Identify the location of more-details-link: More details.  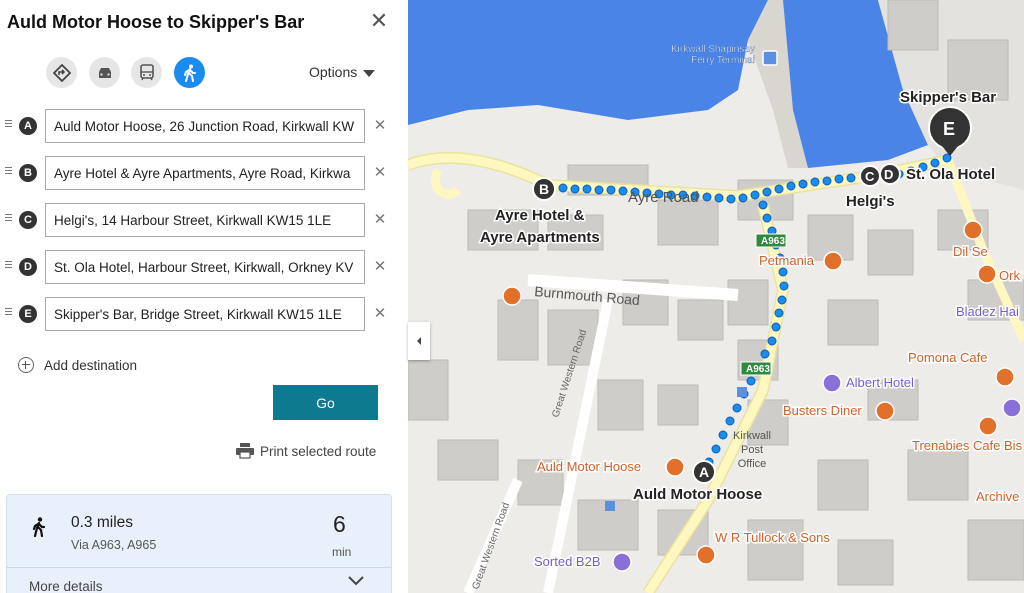
(66, 586).